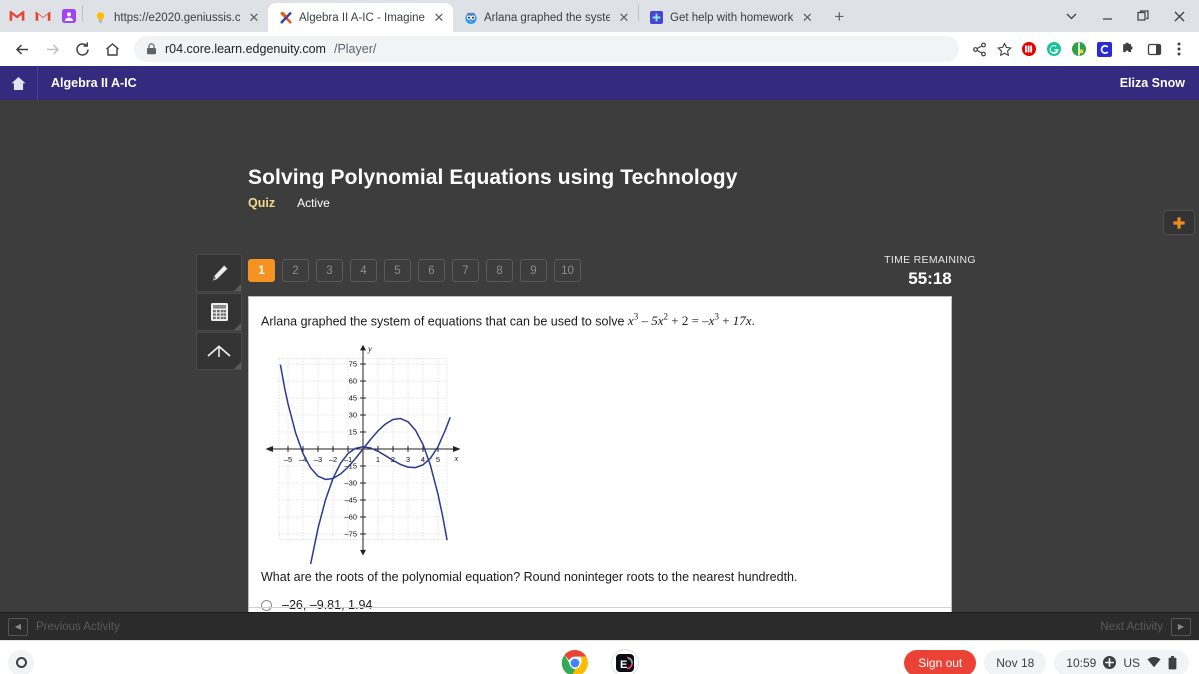 Image resolution: width=1199 pixels, height=674 pixels. I want to click on next-activity-button: ▶, so click(1181, 626).